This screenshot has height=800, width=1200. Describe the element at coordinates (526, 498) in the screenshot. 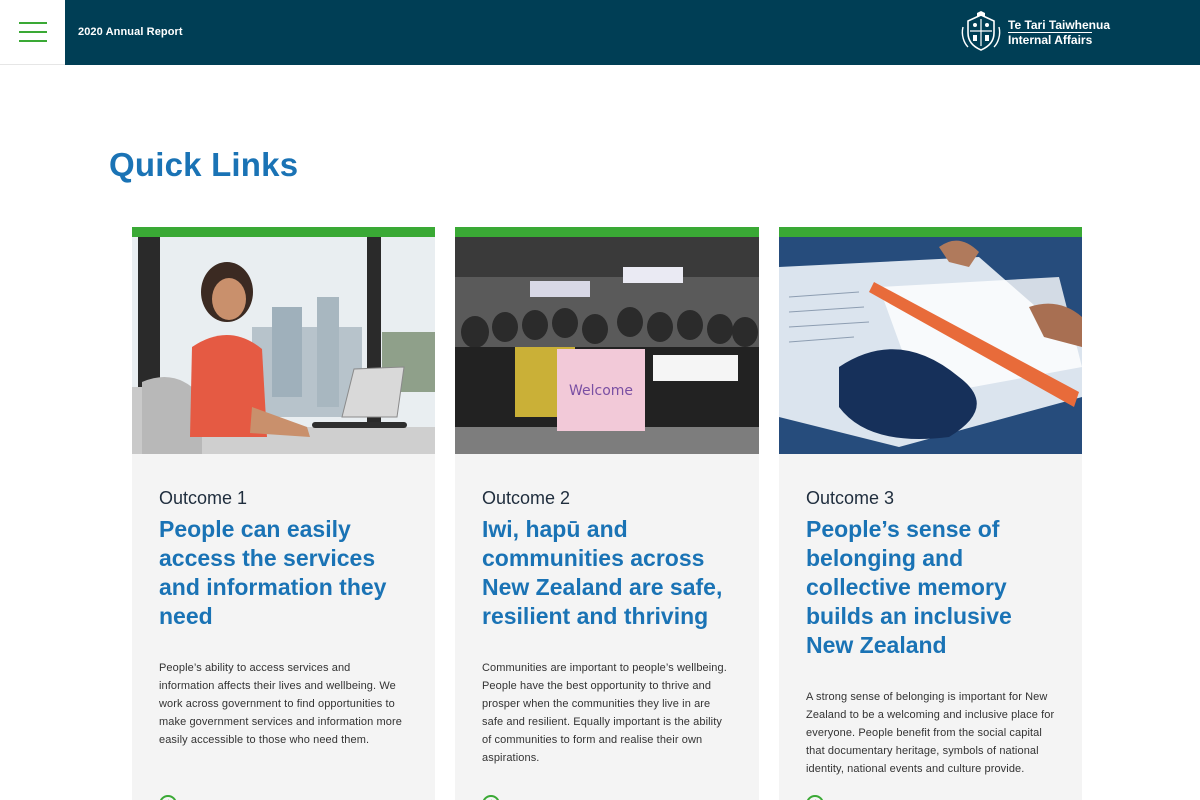

I see `outcome-label: Outcome 2` at that location.